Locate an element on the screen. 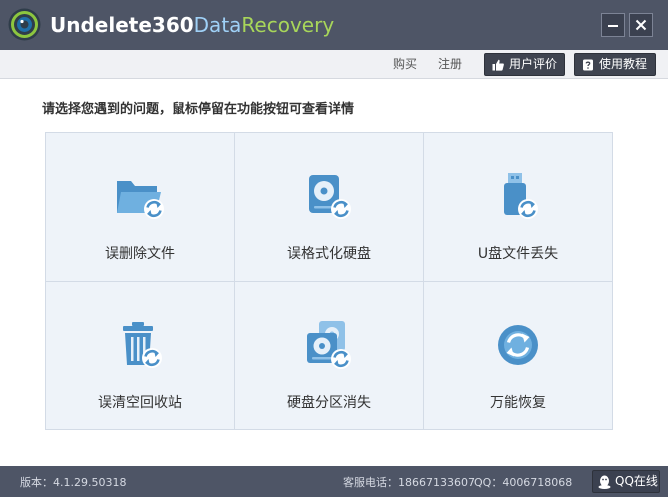 The height and width of the screenshot is (497, 668). tile-label: 误删除文件 is located at coordinates (140, 254).